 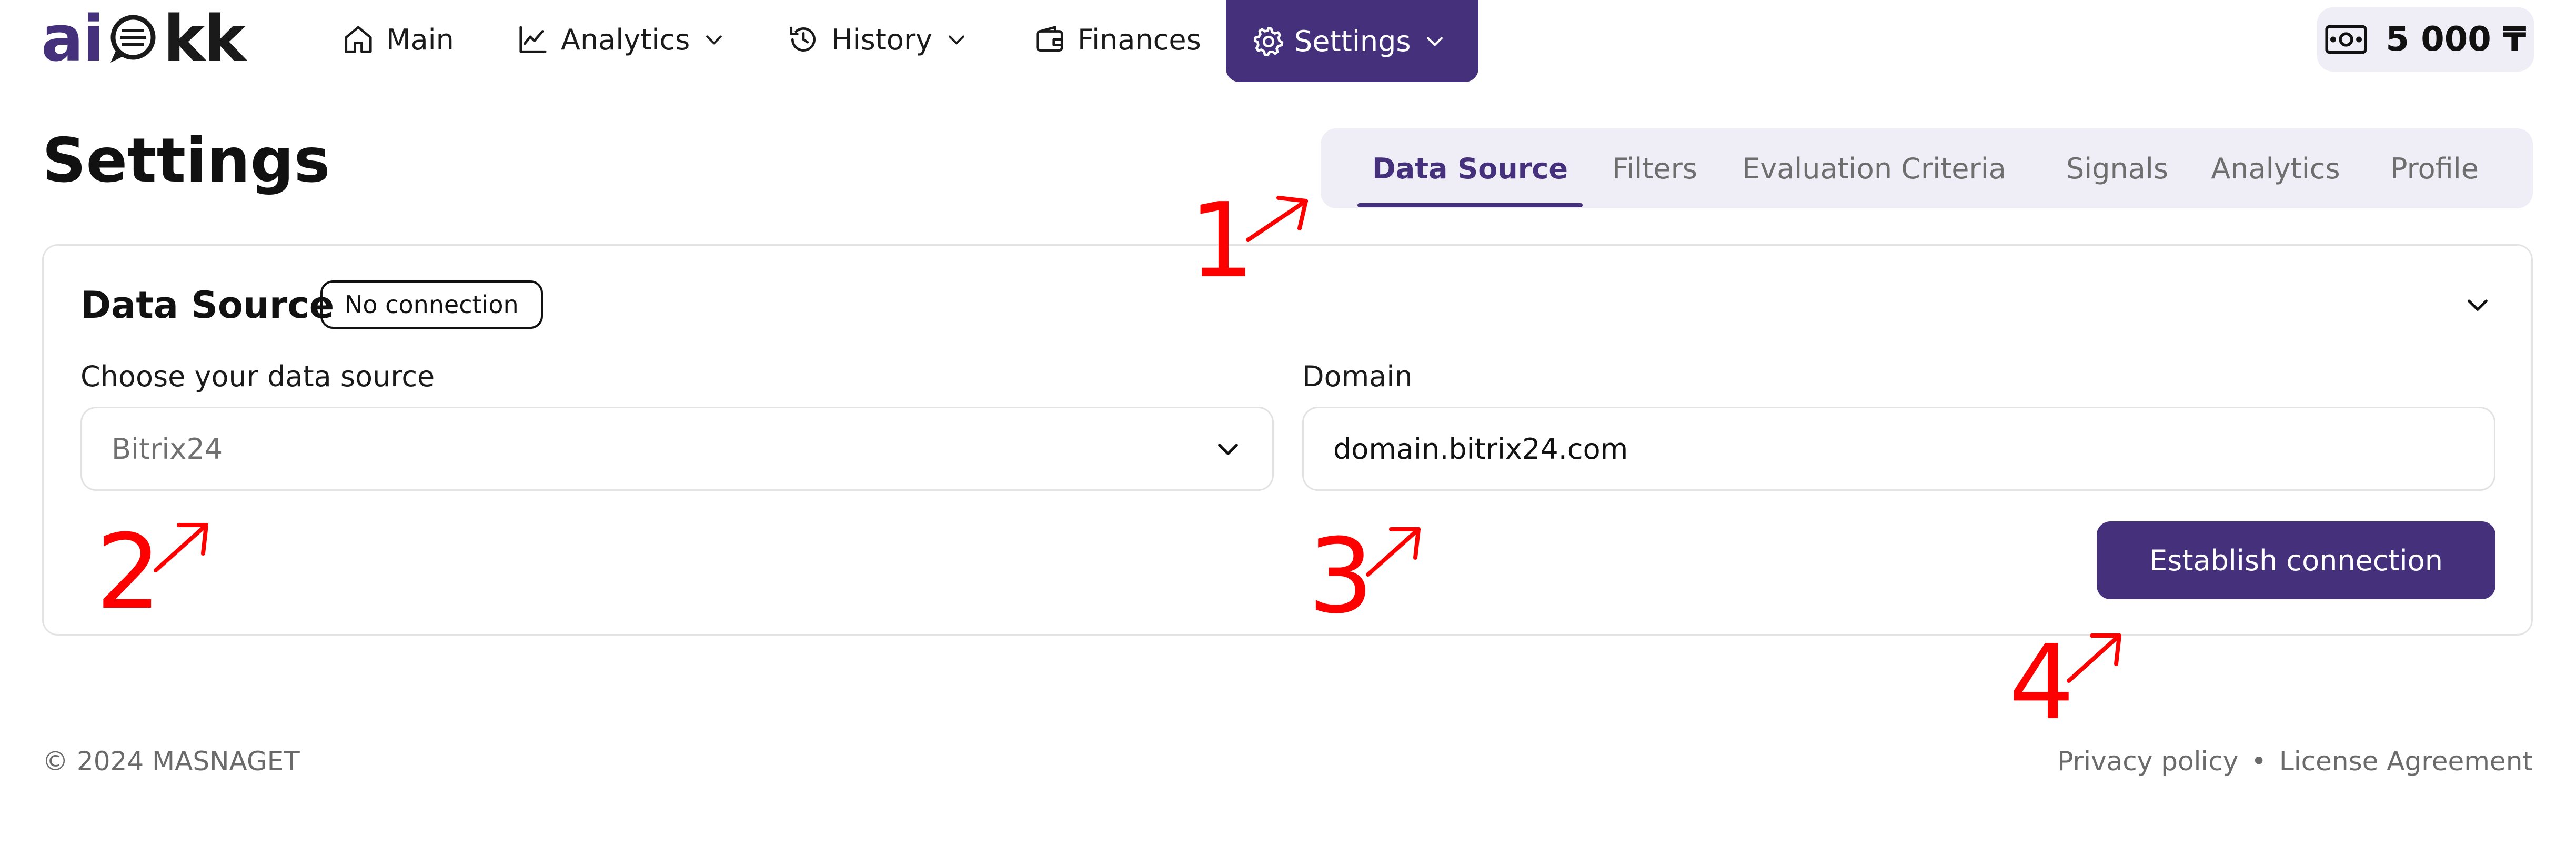 I want to click on nav-main: Main, so click(x=399, y=39).